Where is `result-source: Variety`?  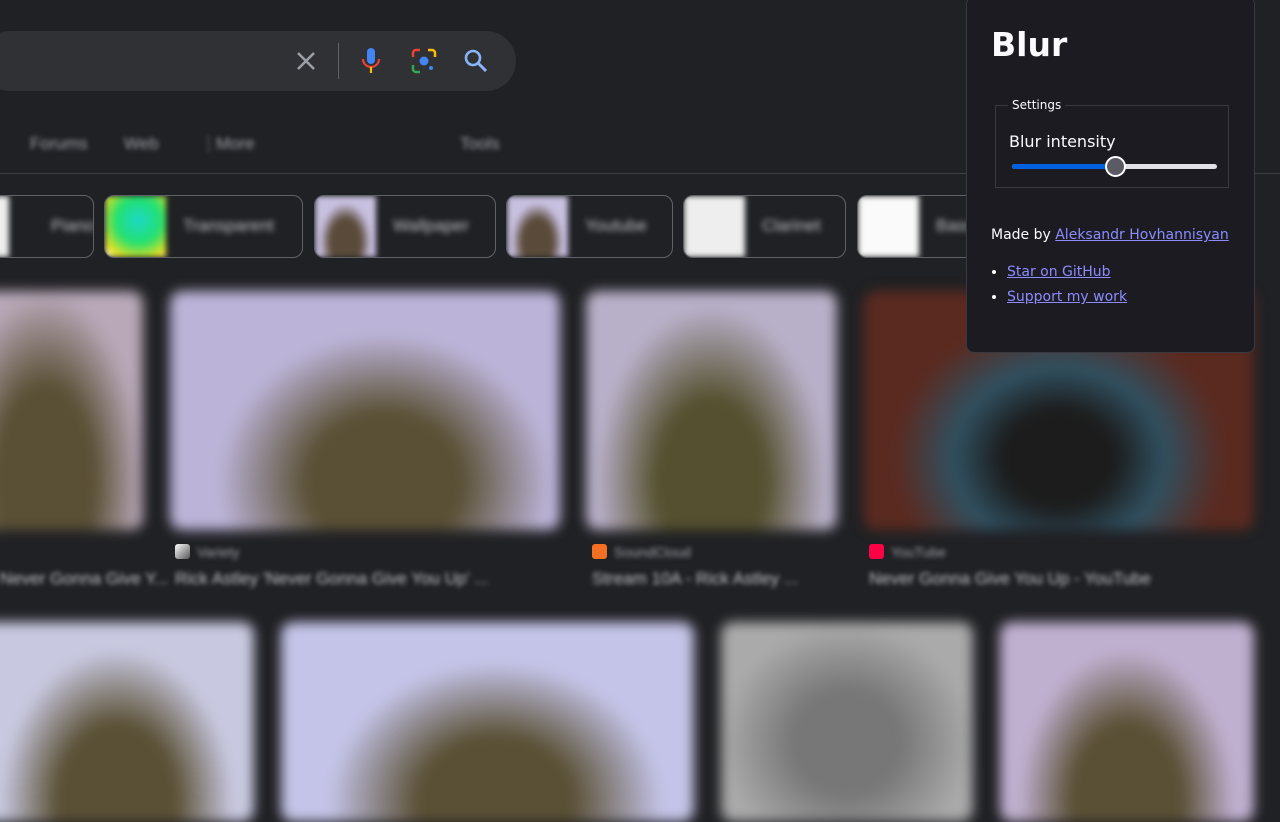
result-source: Variety is located at coordinates (218, 552).